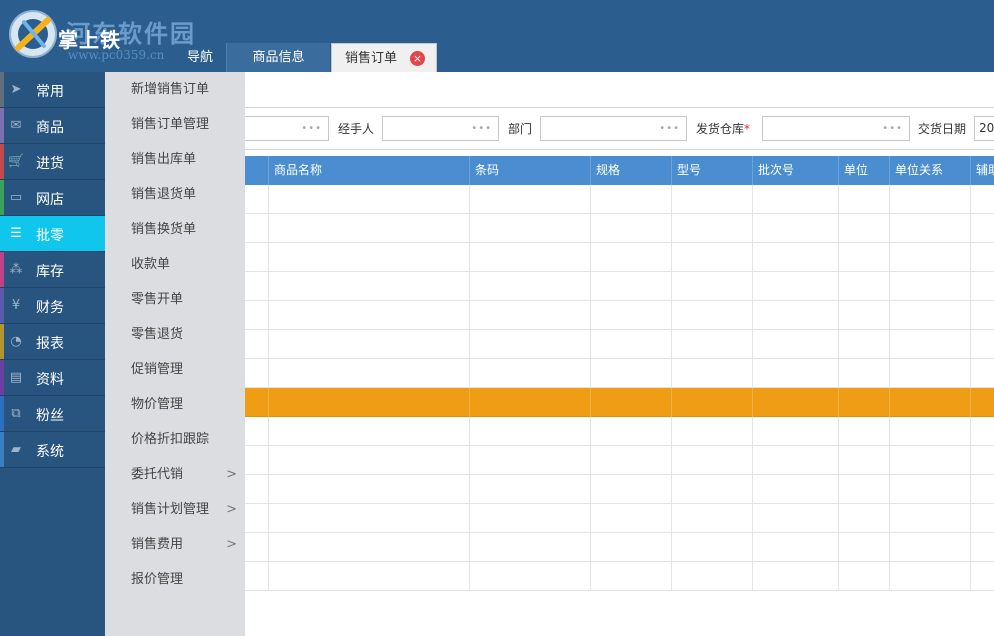 The height and width of the screenshot is (636, 994). Describe the element at coordinates (175, 264) in the screenshot. I see `submenu-item: 收款单` at that location.